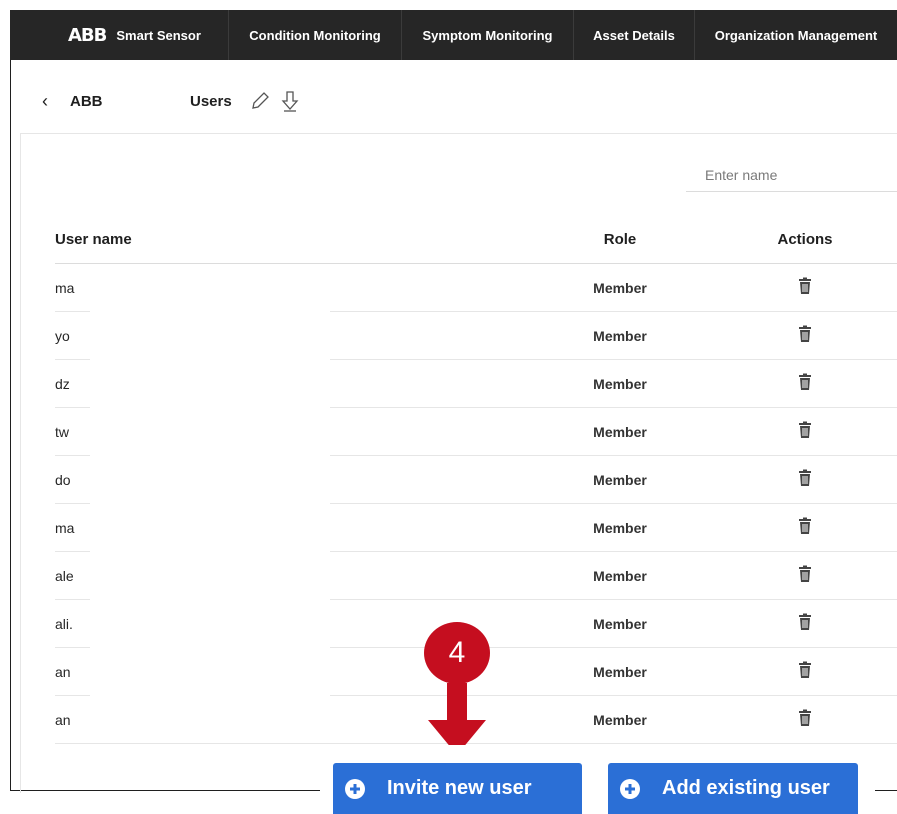  Describe the element at coordinates (796, 35) in the screenshot. I see `tab-organization-management: Organization Management` at that location.